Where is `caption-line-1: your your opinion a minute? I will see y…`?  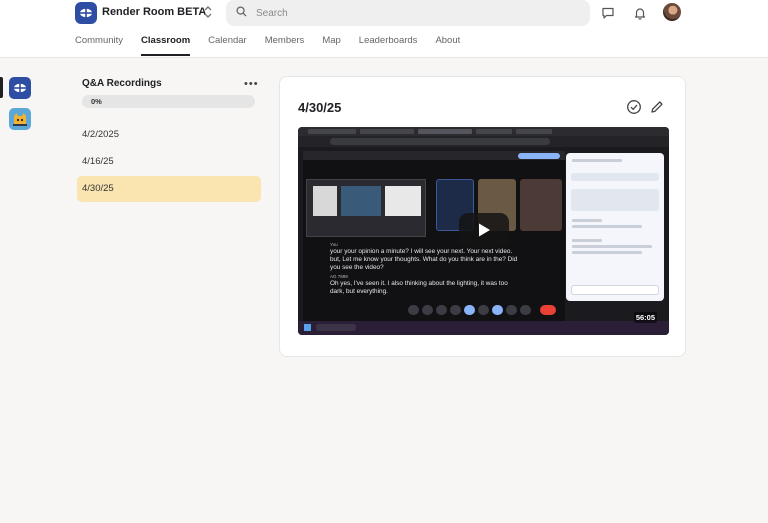
caption-line-1: your your opinion a minute? I will see y… is located at coordinates (421, 251).